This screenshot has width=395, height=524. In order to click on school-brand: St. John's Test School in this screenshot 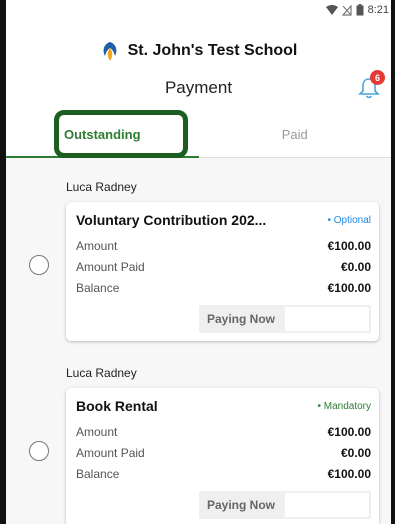, I will do `click(198, 51)`.